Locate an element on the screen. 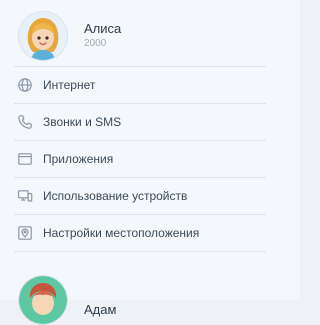 The height and width of the screenshot is (325, 320). girl-avatar-icon is located at coordinates (43, 36).